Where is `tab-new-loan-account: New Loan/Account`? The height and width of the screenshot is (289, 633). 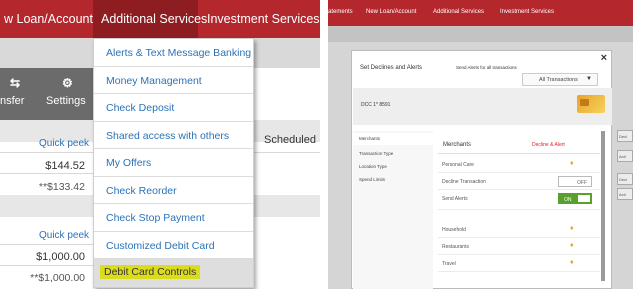
tab-new-loan-account: New Loan/Account is located at coordinates (391, 12).